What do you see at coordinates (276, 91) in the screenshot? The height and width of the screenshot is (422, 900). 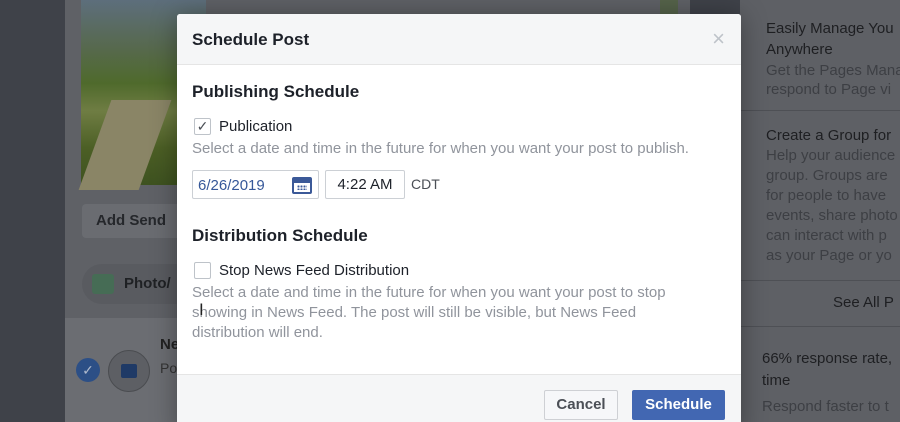 I see `publishing-schedule-heading: Publishing Schedule` at bounding box center [276, 91].